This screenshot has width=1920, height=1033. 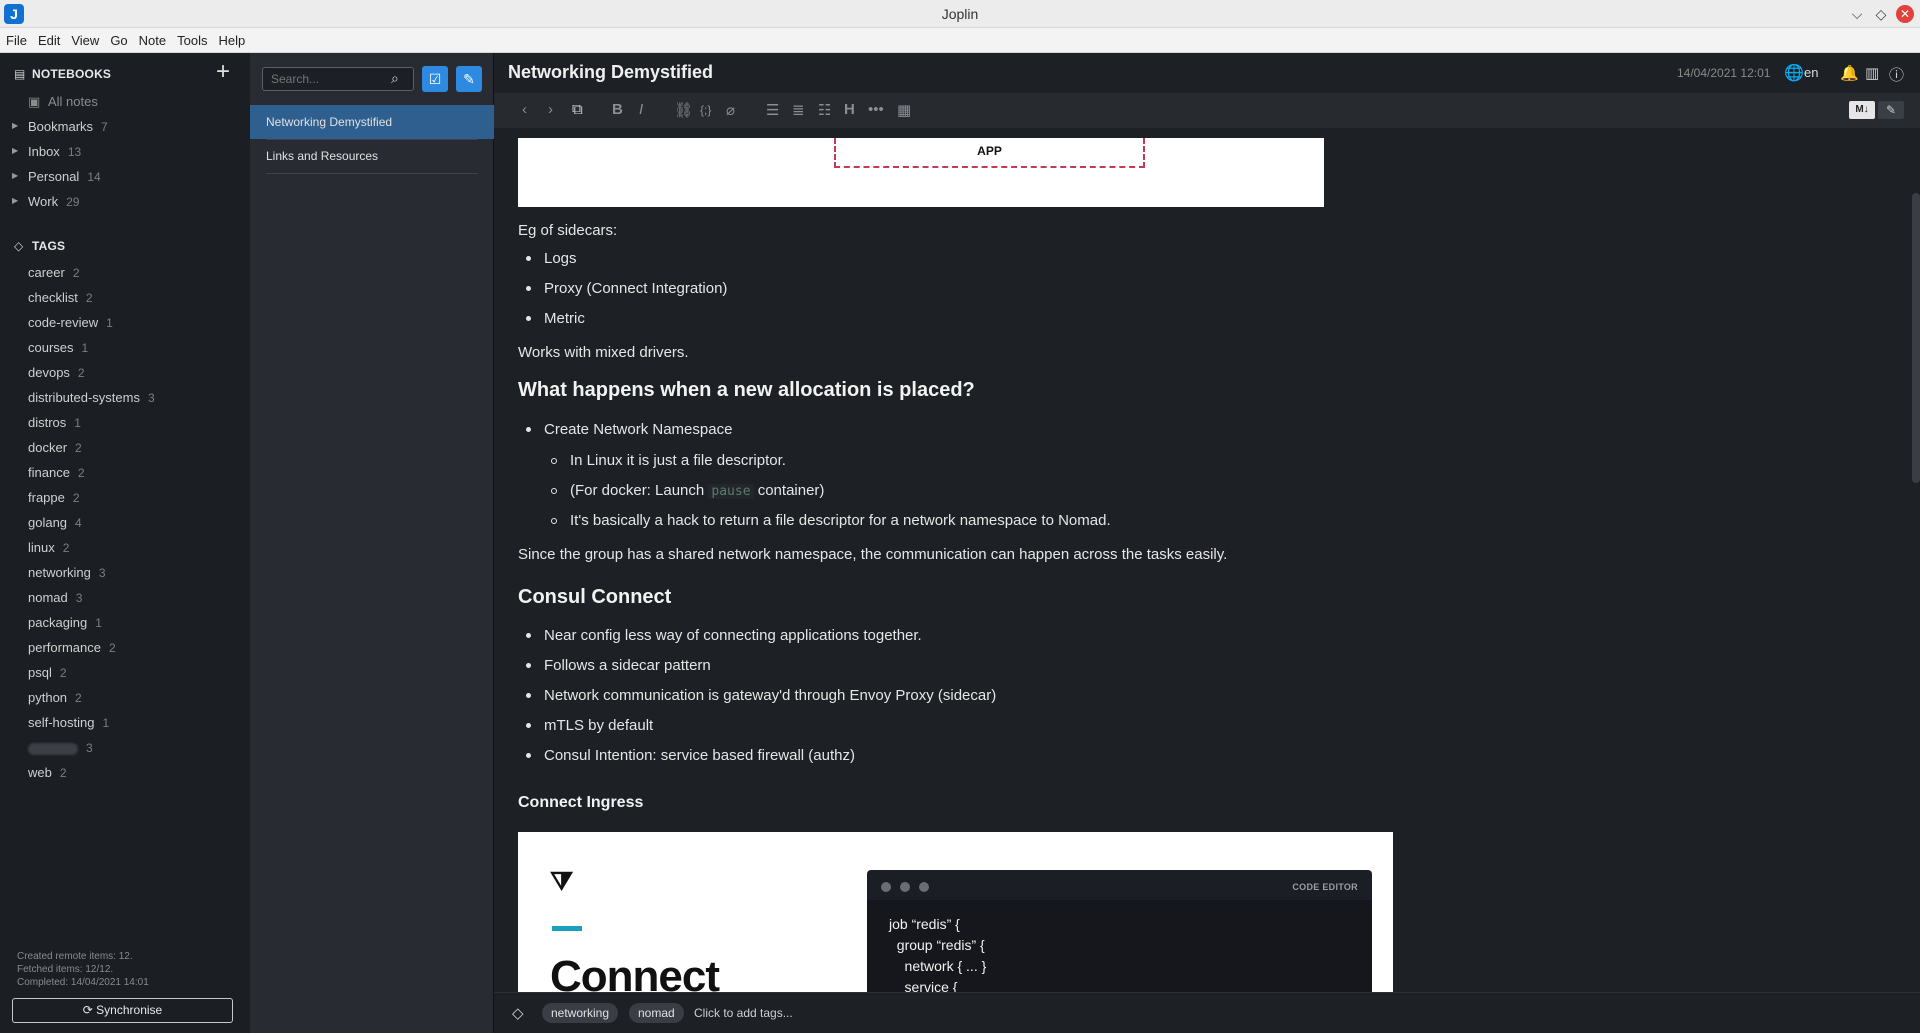 What do you see at coordinates (904, 110) in the screenshot?
I see `insert-time-icon: ▦` at bounding box center [904, 110].